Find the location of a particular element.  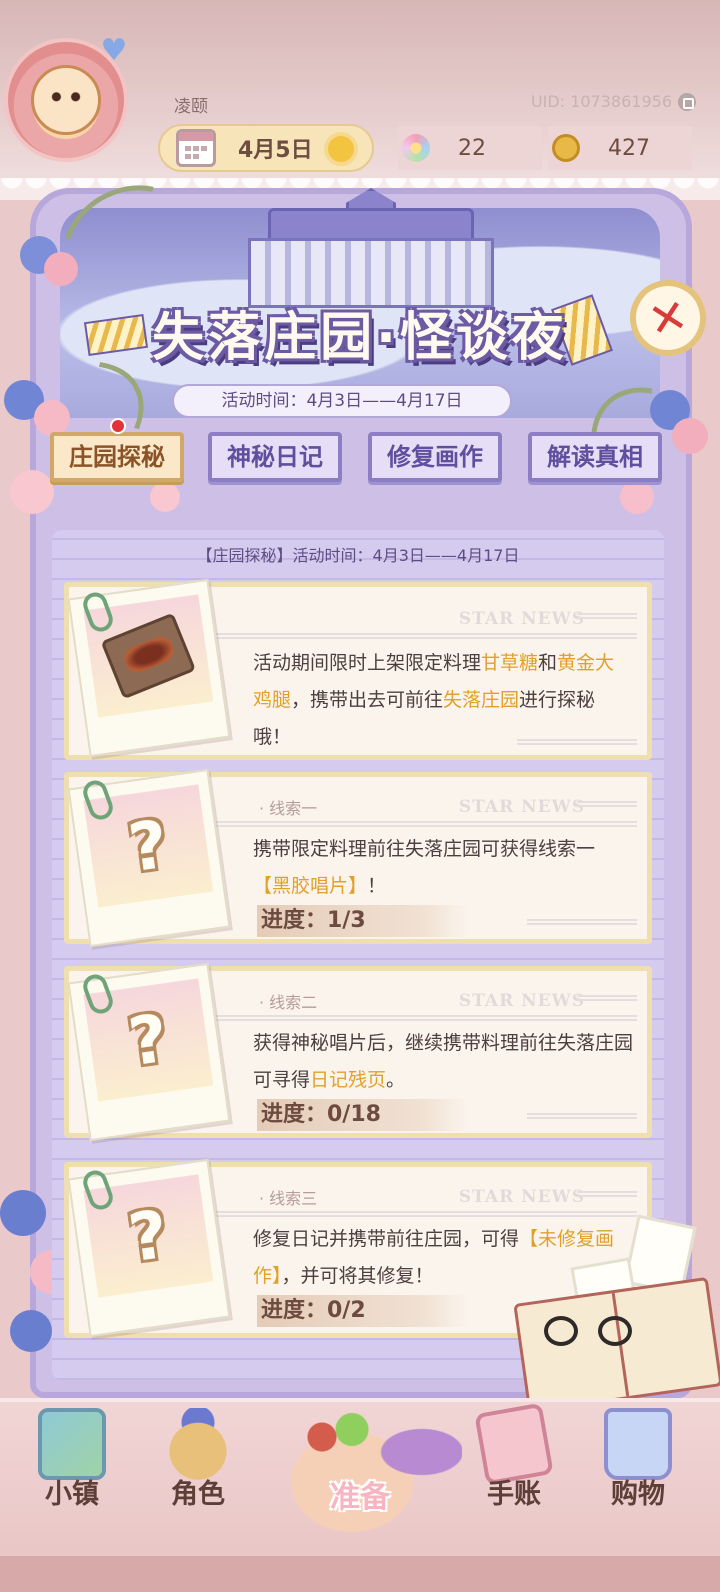

coin-count: 427 is located at coordinates (629, 148).